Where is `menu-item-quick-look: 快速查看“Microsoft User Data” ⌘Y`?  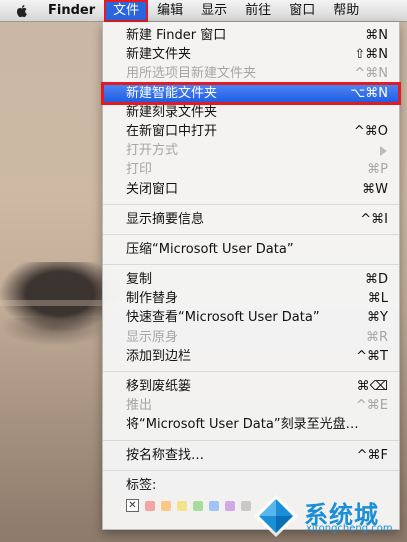
menu-item-quick-look: 快速查看“Microsoft User Data” ⌘Y is located at coordinates (251, 317).